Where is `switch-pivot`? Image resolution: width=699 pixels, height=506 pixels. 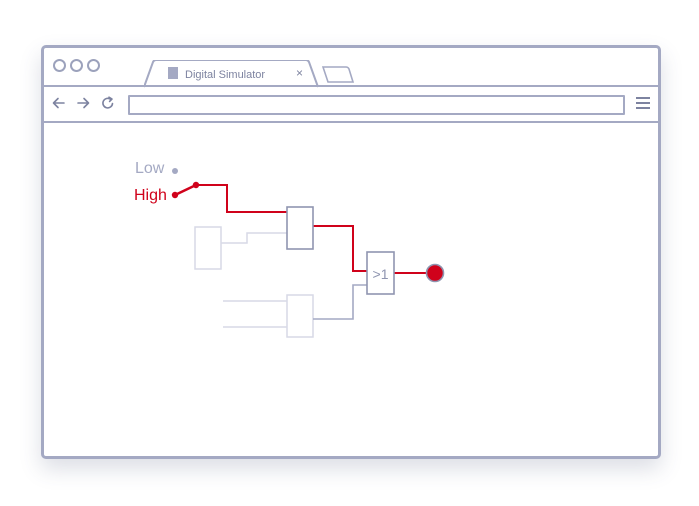
switch-pivot is located at coordinates (196, 185).